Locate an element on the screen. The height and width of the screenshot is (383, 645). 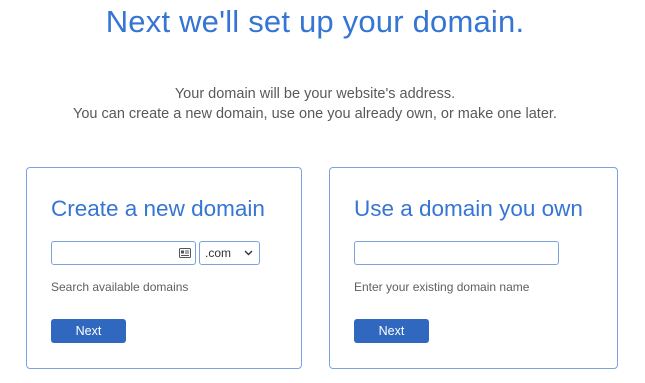
existing-domain-next-button: Next is located at coordinates (391, 331).